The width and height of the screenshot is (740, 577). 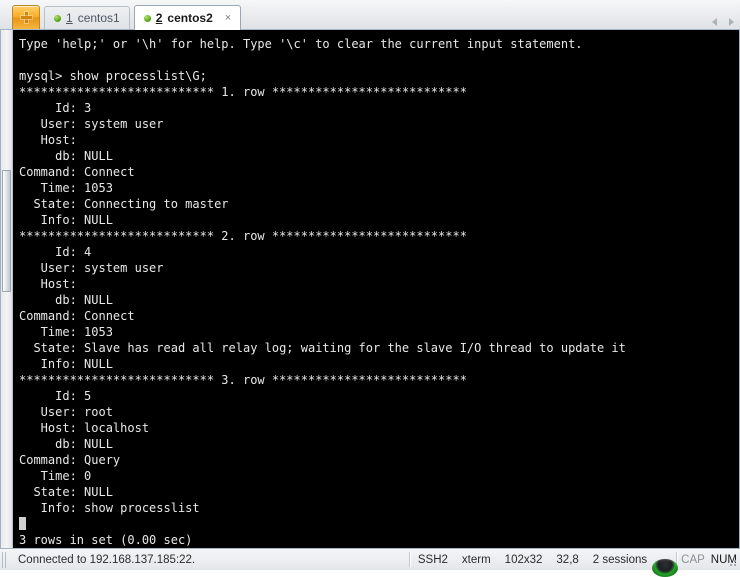 What do you see at coordinates (370, 15) in the screenshot?
I see `tab-bar: 1 centos1 2 centos2 ×` at bounding box center [370, 15].